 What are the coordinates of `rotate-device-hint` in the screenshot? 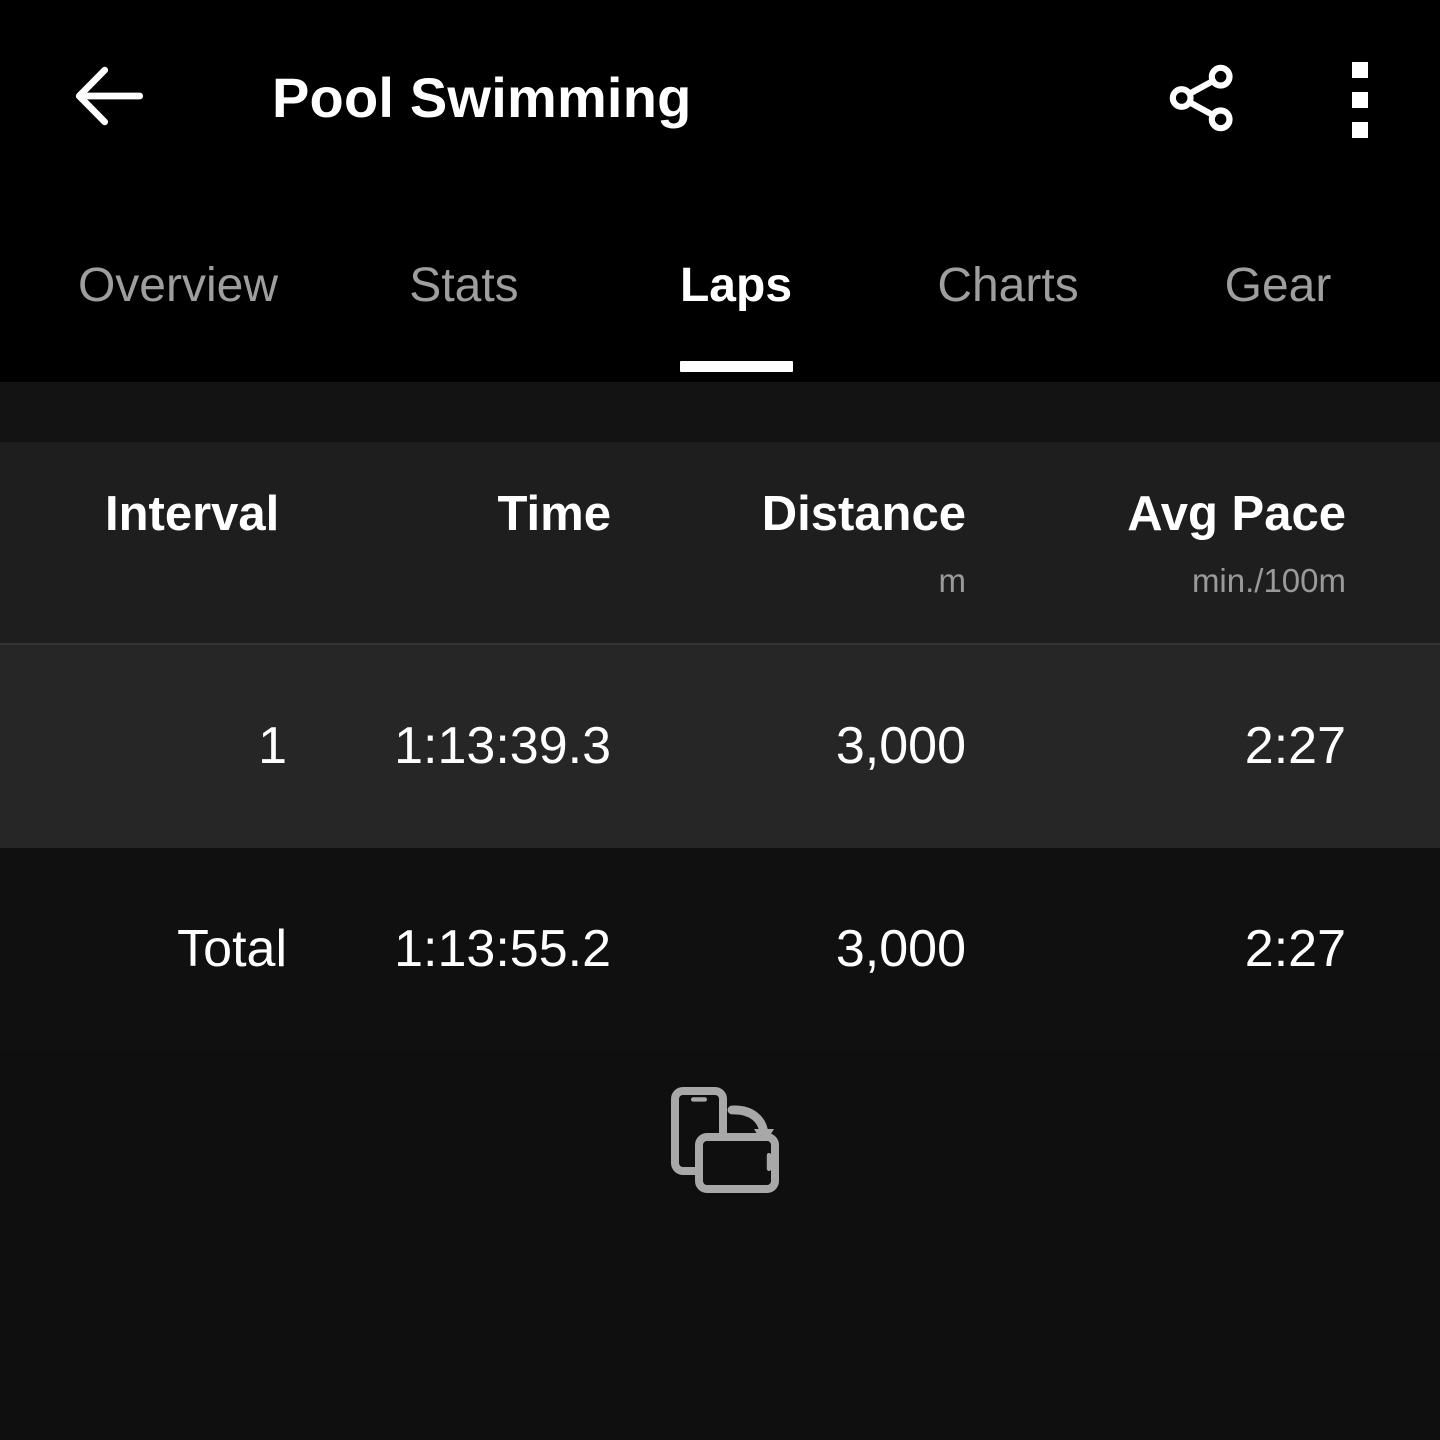 It's located at (720, 1144).